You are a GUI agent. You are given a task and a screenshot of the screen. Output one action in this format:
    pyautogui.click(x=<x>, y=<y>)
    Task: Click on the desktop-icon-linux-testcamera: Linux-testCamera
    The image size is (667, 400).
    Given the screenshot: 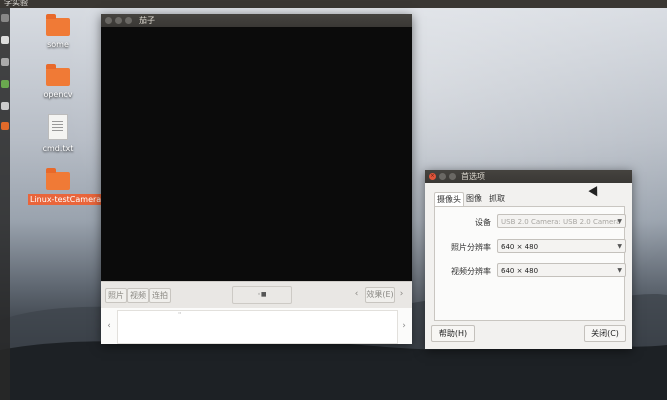 What is the action you would take?
    pyautogui.click(x=66, y=186)
    